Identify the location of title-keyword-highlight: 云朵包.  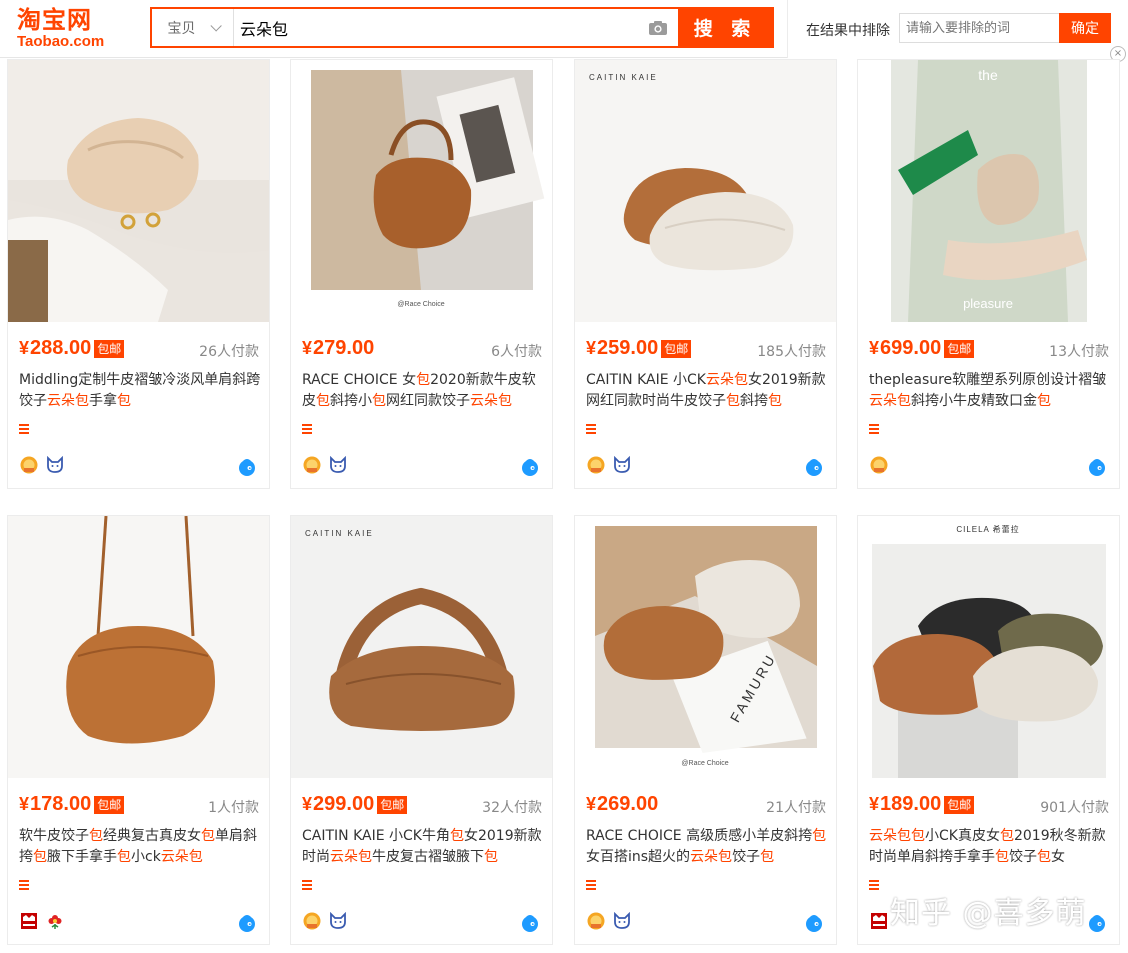
(890, 401).